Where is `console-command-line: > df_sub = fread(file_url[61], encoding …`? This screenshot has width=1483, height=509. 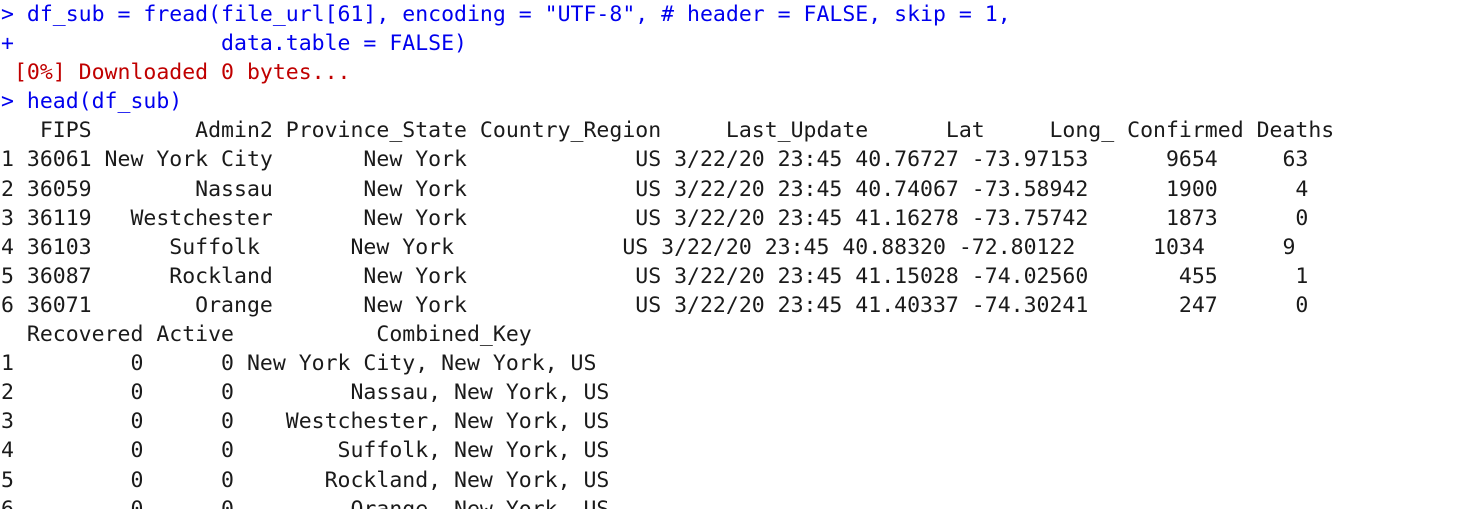
console-command-line: > df_sub = fread(file_url[61], encoding … is located at coordinates (506, 14).